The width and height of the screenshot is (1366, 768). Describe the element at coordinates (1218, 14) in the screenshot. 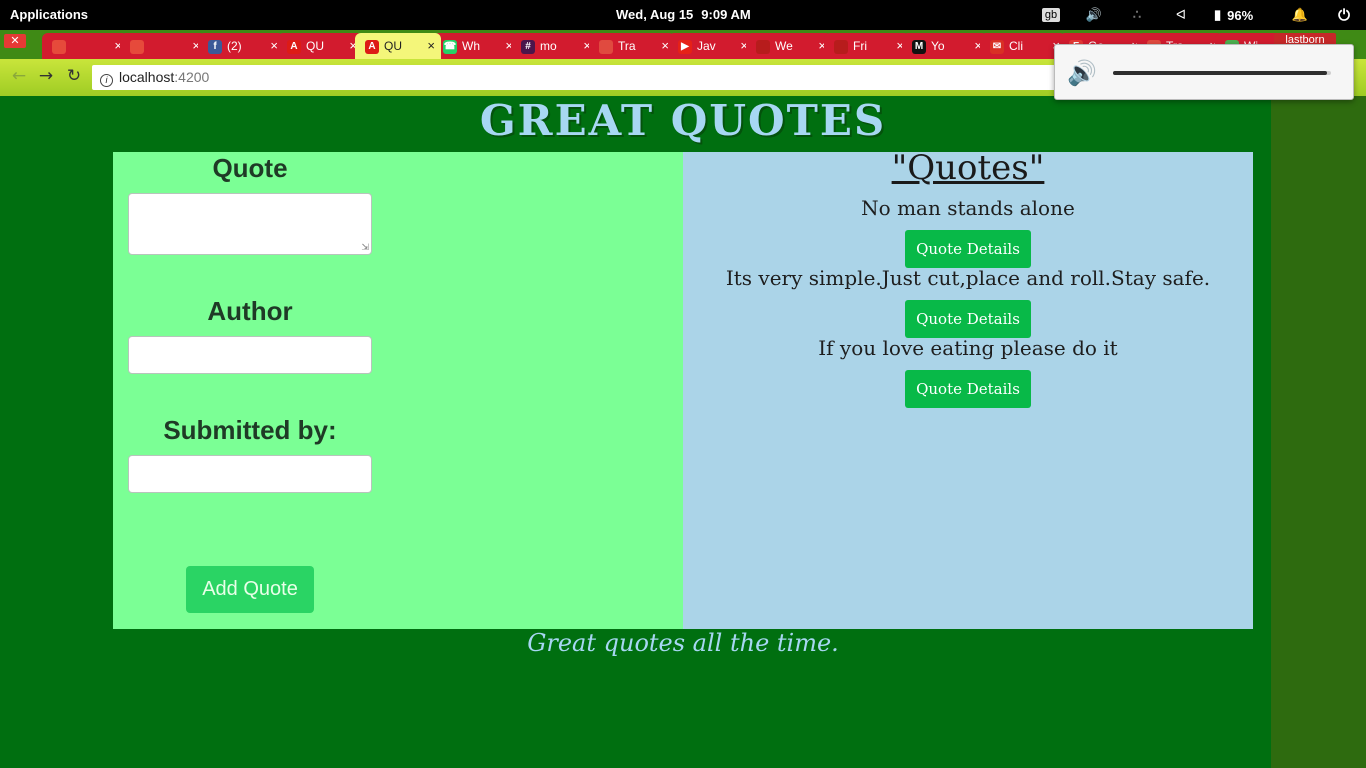

I see `battery-icon: ▮` at that location.